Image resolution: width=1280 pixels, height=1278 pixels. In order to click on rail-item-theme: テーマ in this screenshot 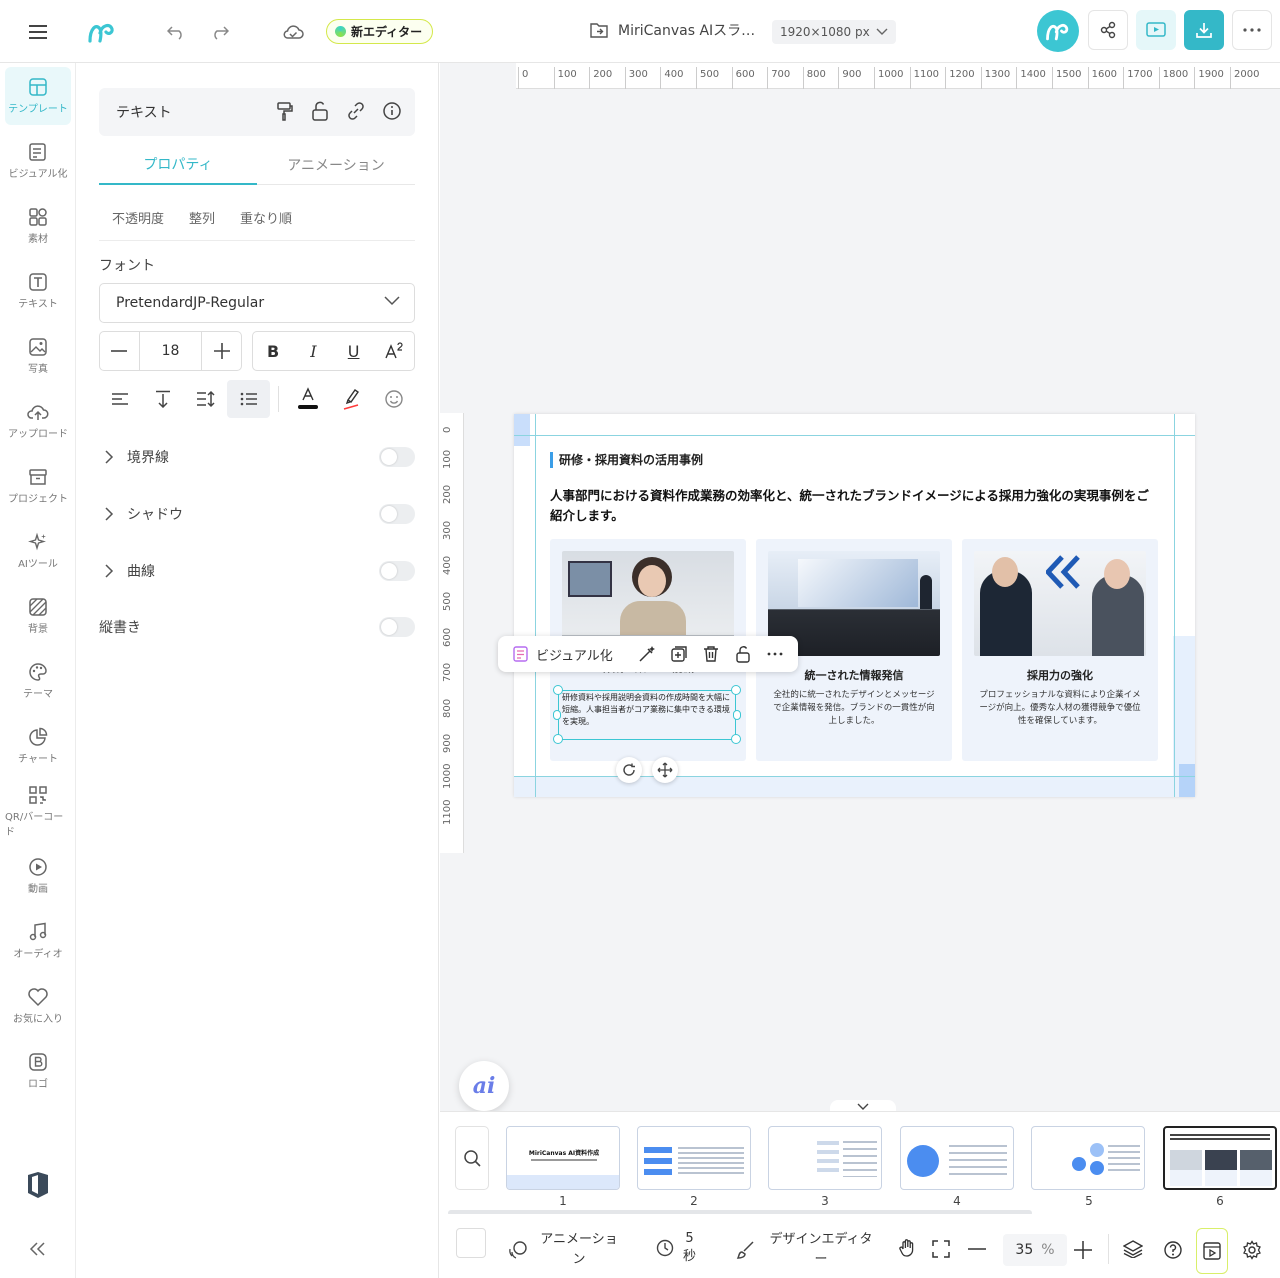, I will do `click(38, 681)`.